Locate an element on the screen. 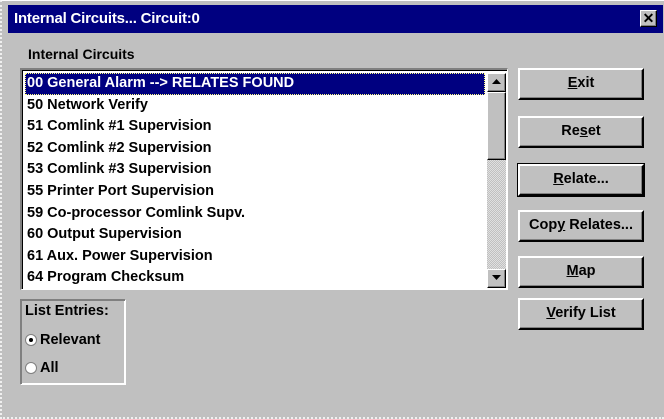  internal-circuits-label: Internal Circuits is located at coordinates (81, 54).